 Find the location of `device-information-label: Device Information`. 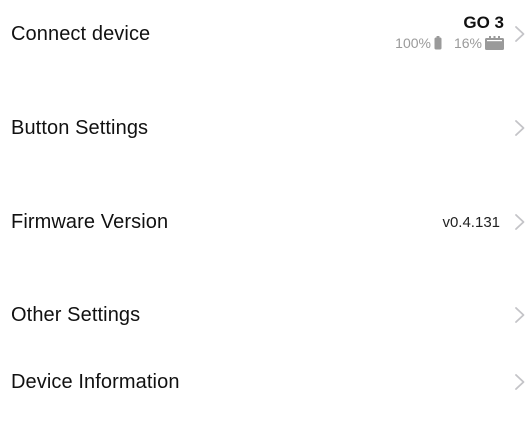

device-information-label: Device Information is located at coordinates (95, 382).